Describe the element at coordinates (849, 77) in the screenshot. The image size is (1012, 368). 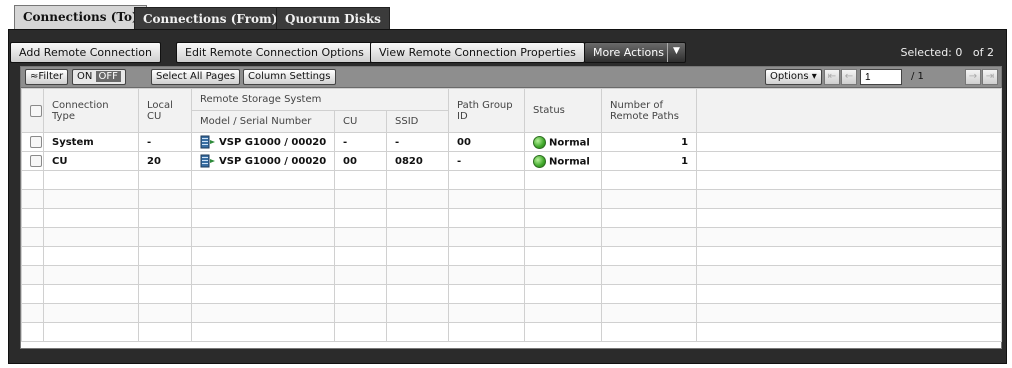
I see `previous-page-icon: ←` at that location.